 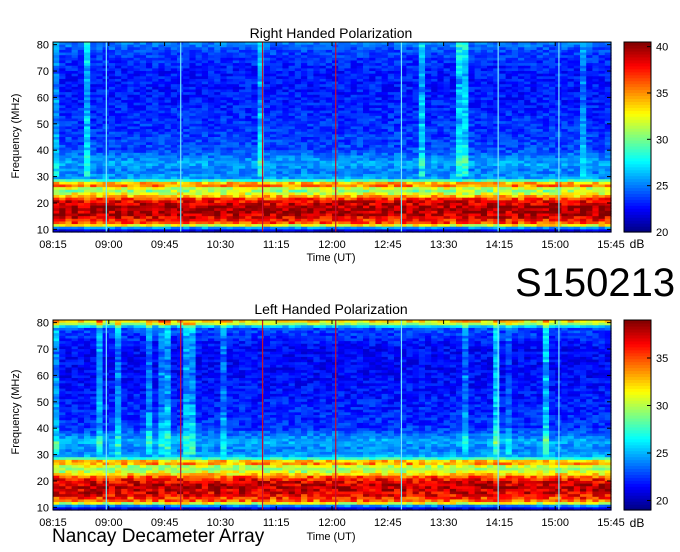 I want to click on x-axis-label: Time (UT), so click(x=330, y=258).